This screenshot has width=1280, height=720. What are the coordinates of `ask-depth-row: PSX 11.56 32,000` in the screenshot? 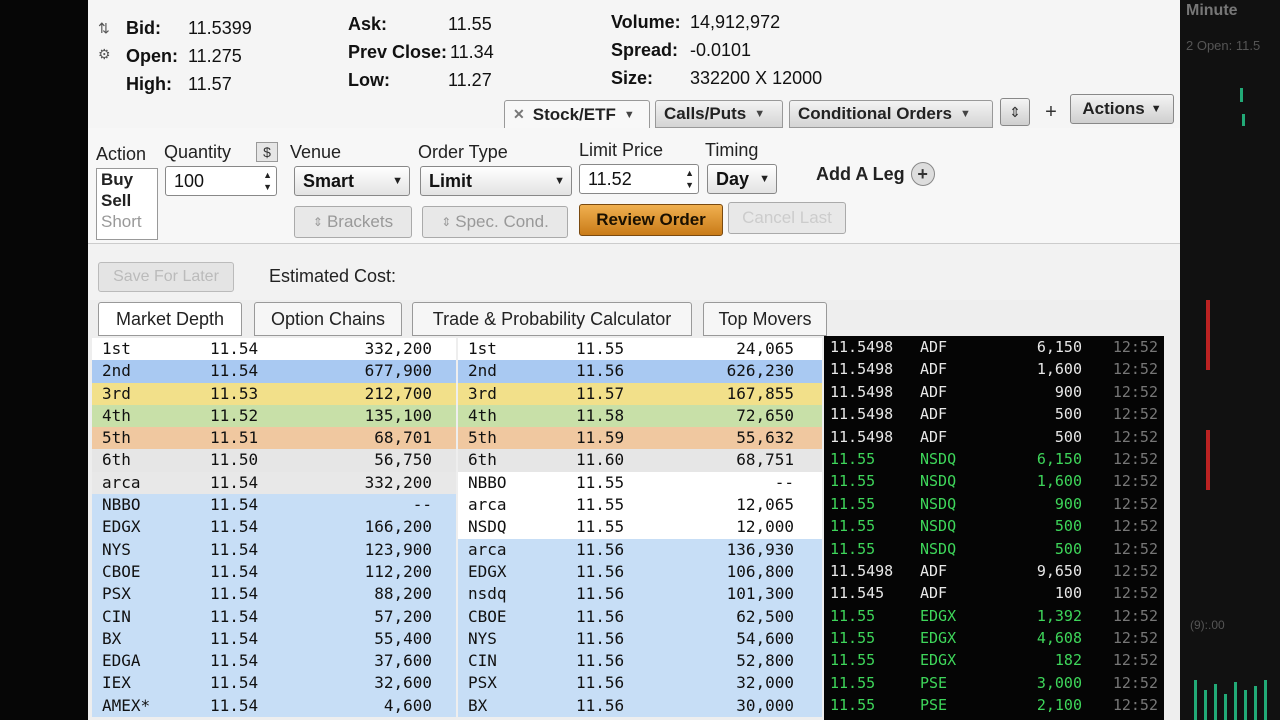 It's located at (640, 683).